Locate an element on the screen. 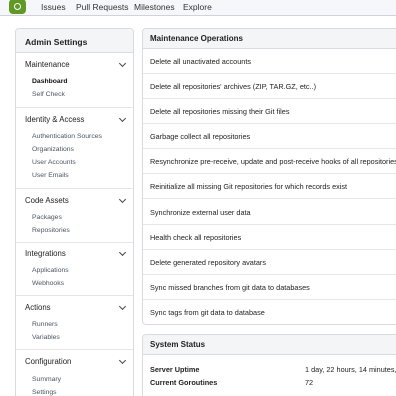 This screenshot has width=396, height=396. sidebar-item-settings: Settings is located at coordinates (44, 392).